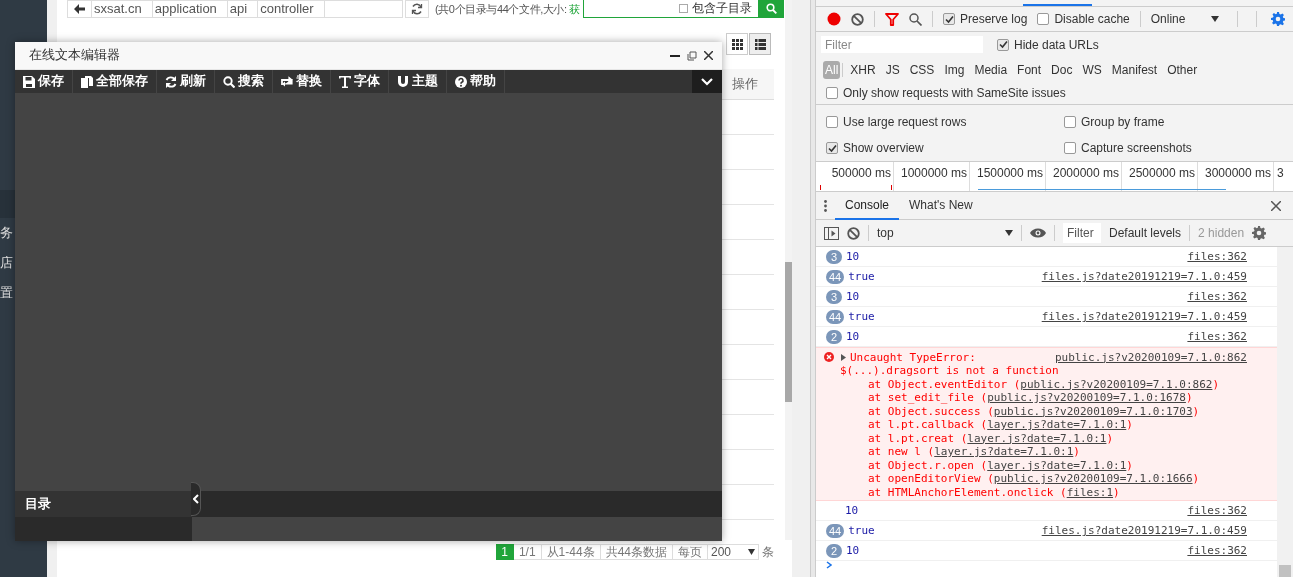 The height and width of the screenshot is (577, 1293). I want to click on throttle-dropdown: Online, so click(1184, 19).